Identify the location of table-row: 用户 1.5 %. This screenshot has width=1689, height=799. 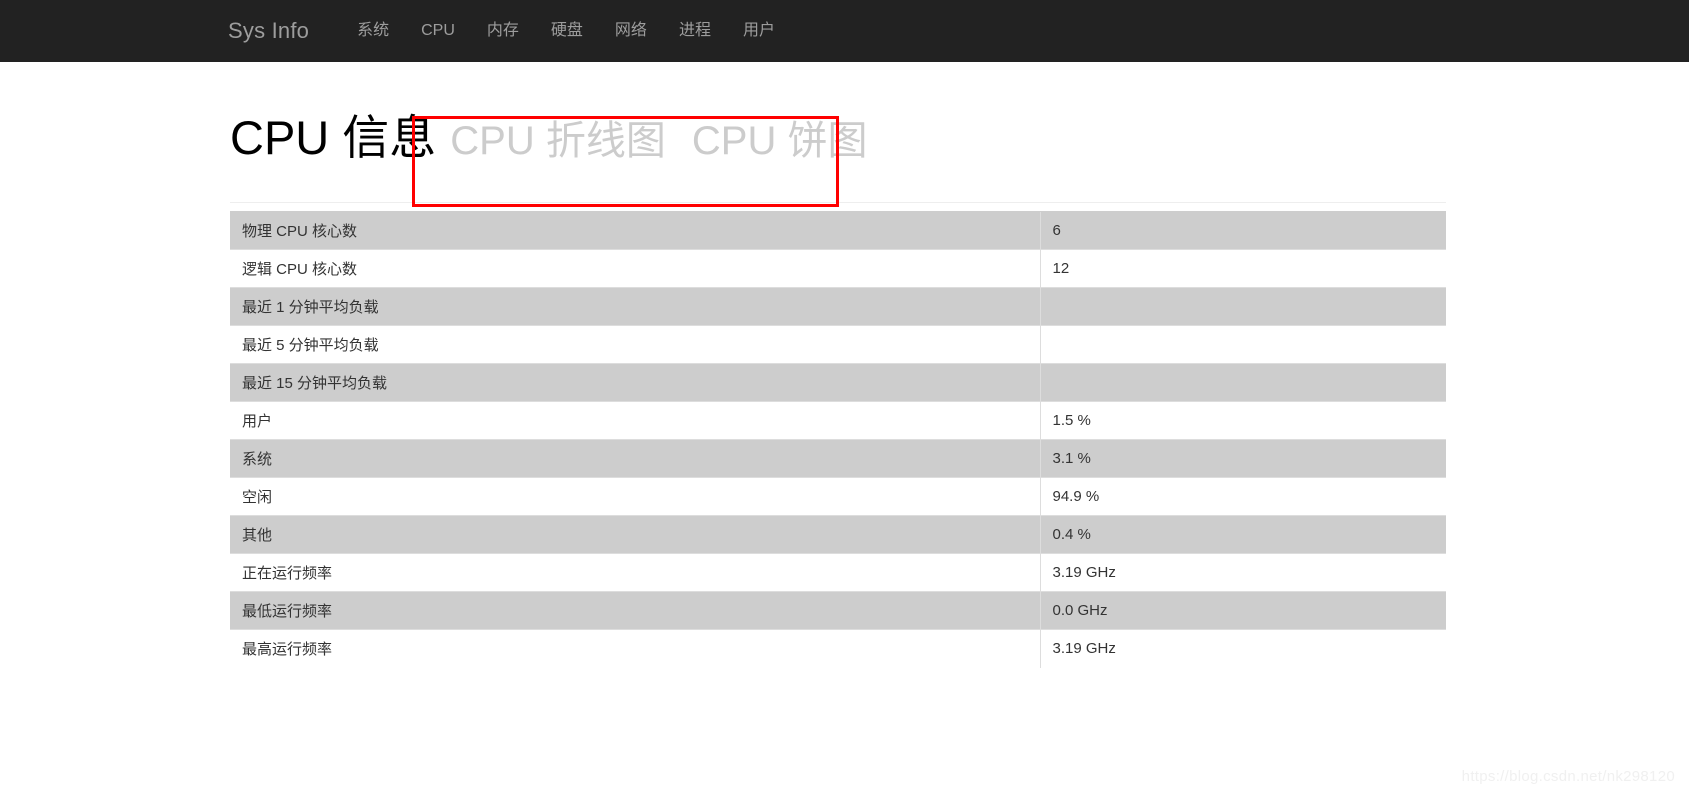
(838, 420).